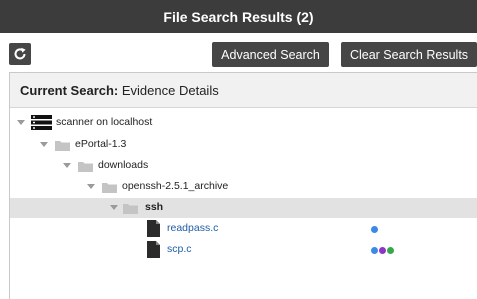 The width and height of the screenshot is (477, 299). I want to click on window-title: File Search Results (2), so click(238, 16).